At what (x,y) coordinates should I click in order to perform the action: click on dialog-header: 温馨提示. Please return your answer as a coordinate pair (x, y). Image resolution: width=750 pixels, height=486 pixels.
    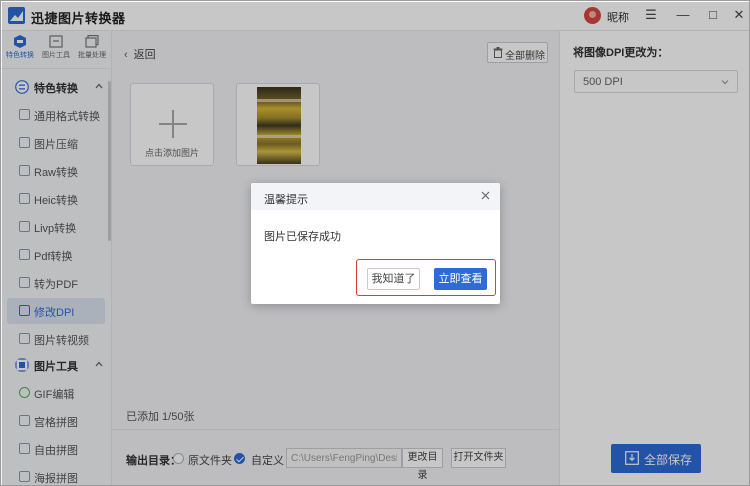
    Looking at the image, I should click on (375, 196).